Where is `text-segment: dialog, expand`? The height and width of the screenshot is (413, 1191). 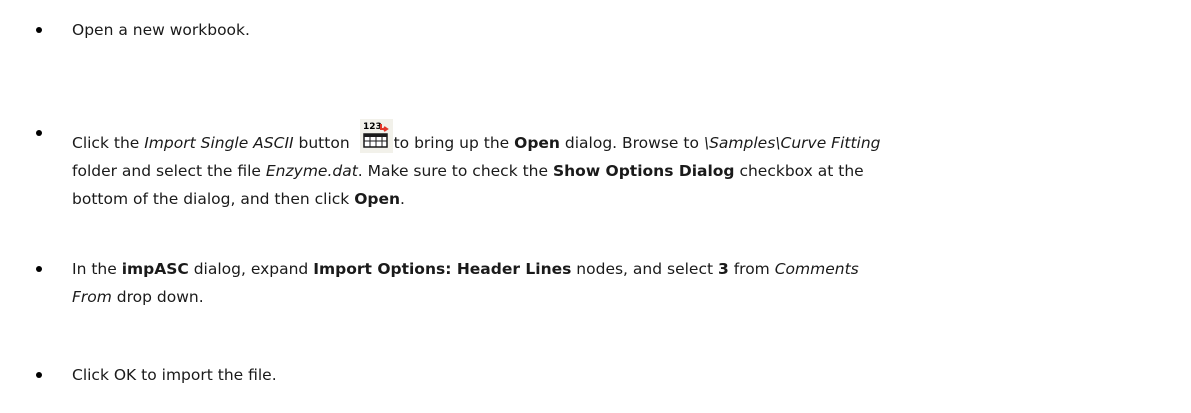
text-segment: dialog, expand is located at coordinates (251, 269).